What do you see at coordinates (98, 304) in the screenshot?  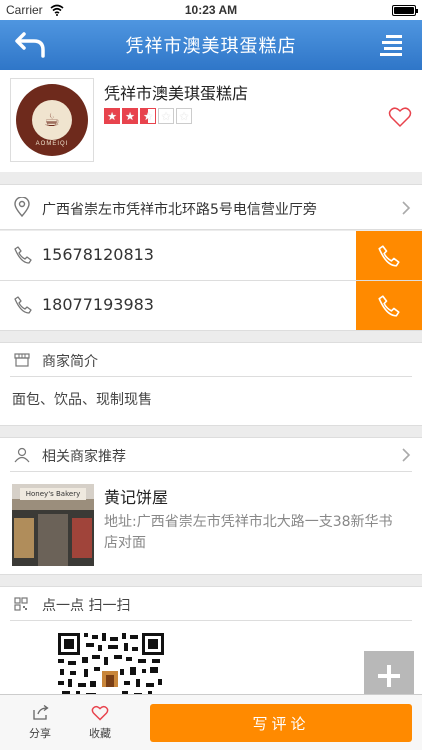 I see `phone-number: 18077193983` at bounding box center [98, 304].